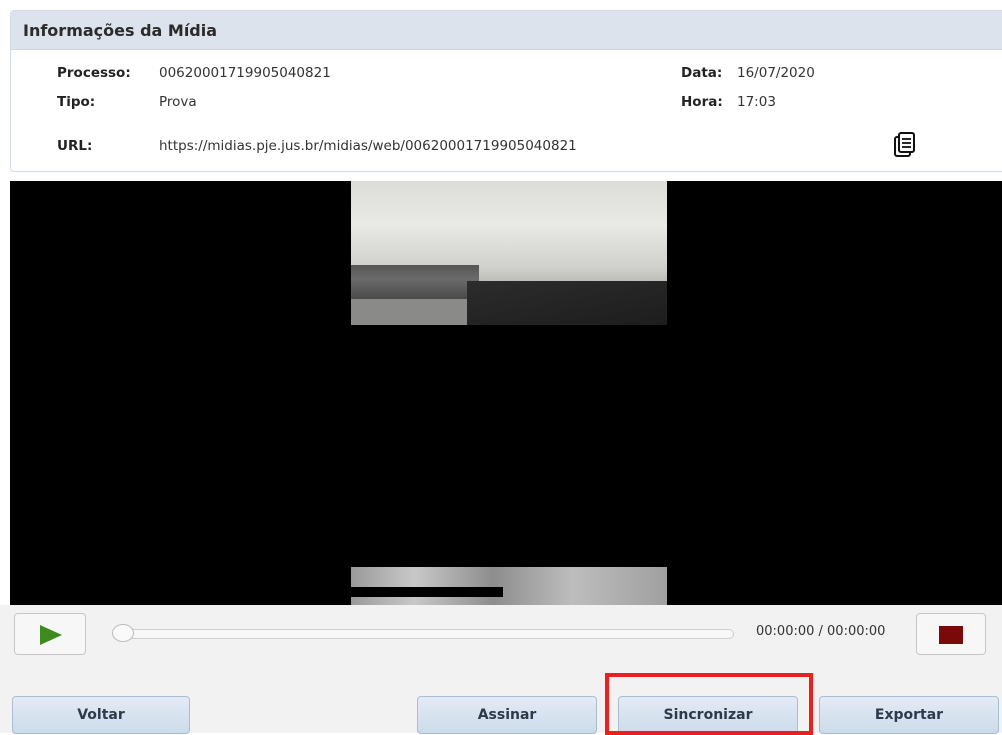  What do you see at coordinates (702, 102) in the screenshot?
I see `hora-label: Hora:` at bounding box center [702, 102].